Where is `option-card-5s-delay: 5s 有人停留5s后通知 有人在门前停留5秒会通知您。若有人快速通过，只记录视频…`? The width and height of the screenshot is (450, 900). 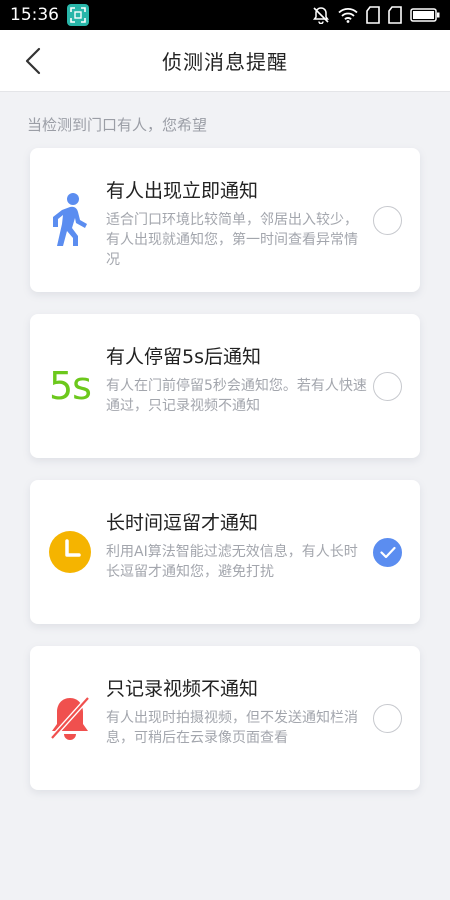
option-card-5s-delay: 5s 有人停留5s后通知 有人在门前停留5秒会通知您。若有人快速通过，只记录视频… is located at coordinates (225, 386).